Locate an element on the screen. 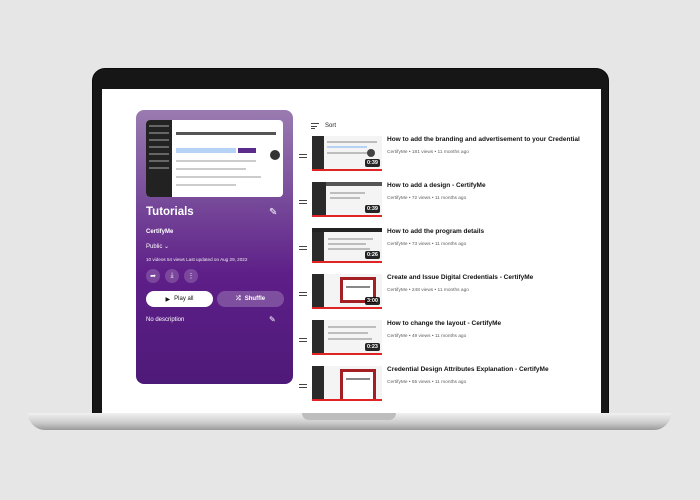 The height and width of the screenshot is (500, 700). video-meta: CertifyMe • 55 views • 11 months ago is located at coordinates (427, 382).